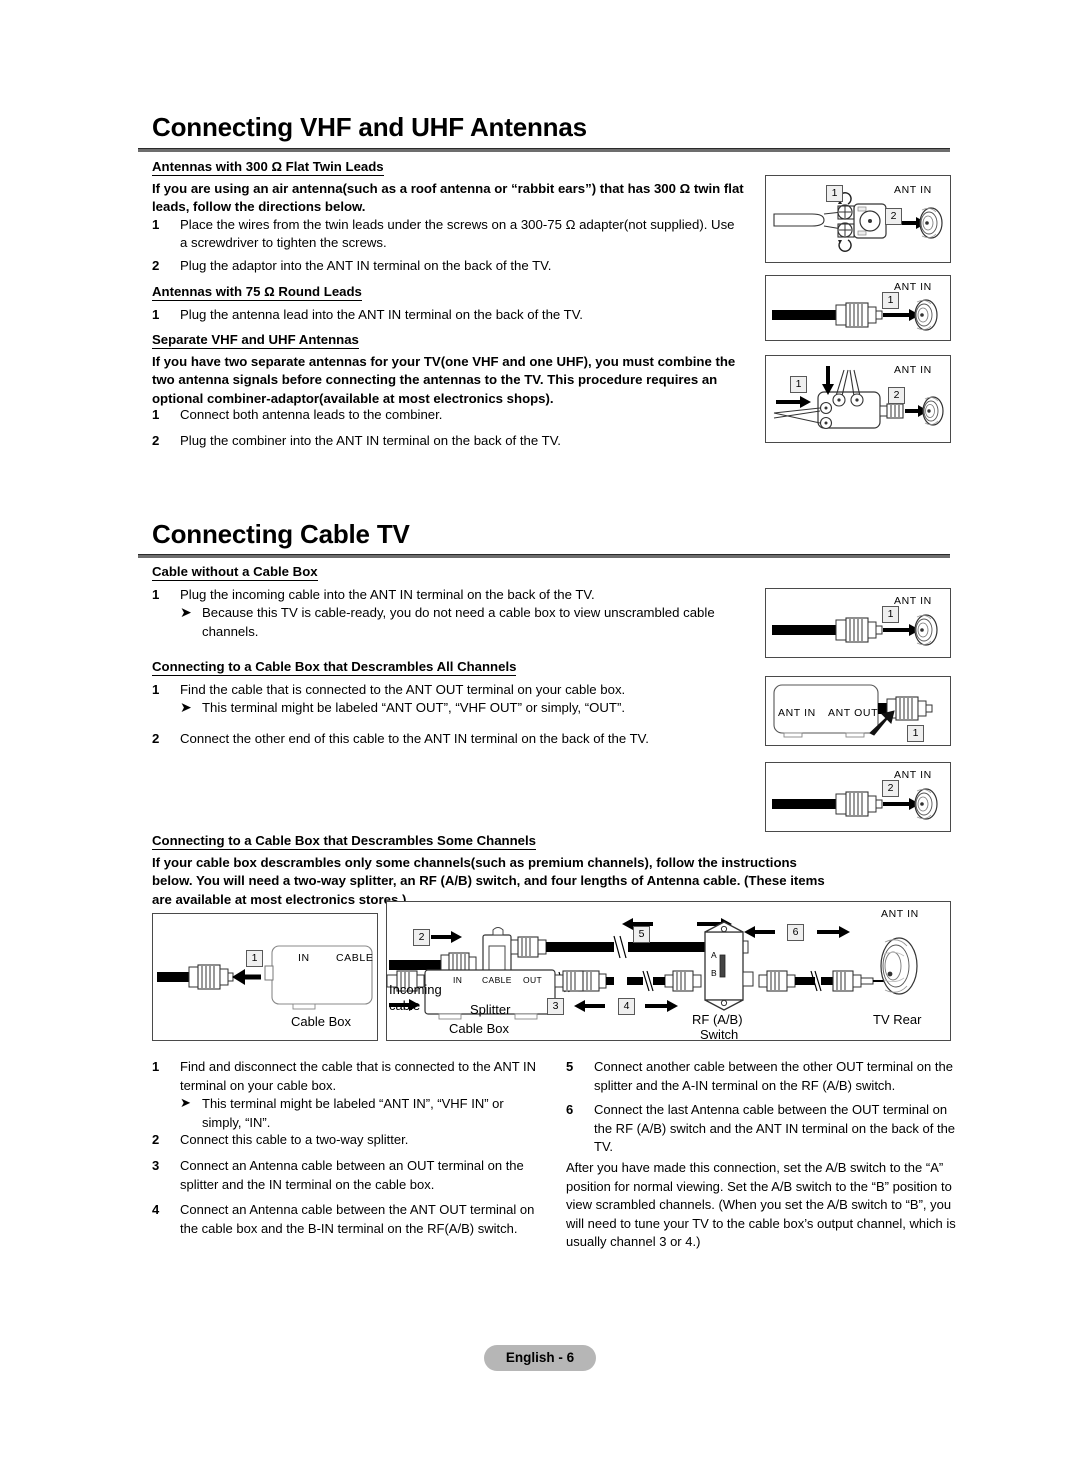 The width and height of the screenshot is (1080, 1469). Describe the element at coordinates (304, 958) in the screenshot. I see `label-in: IN` at that location.